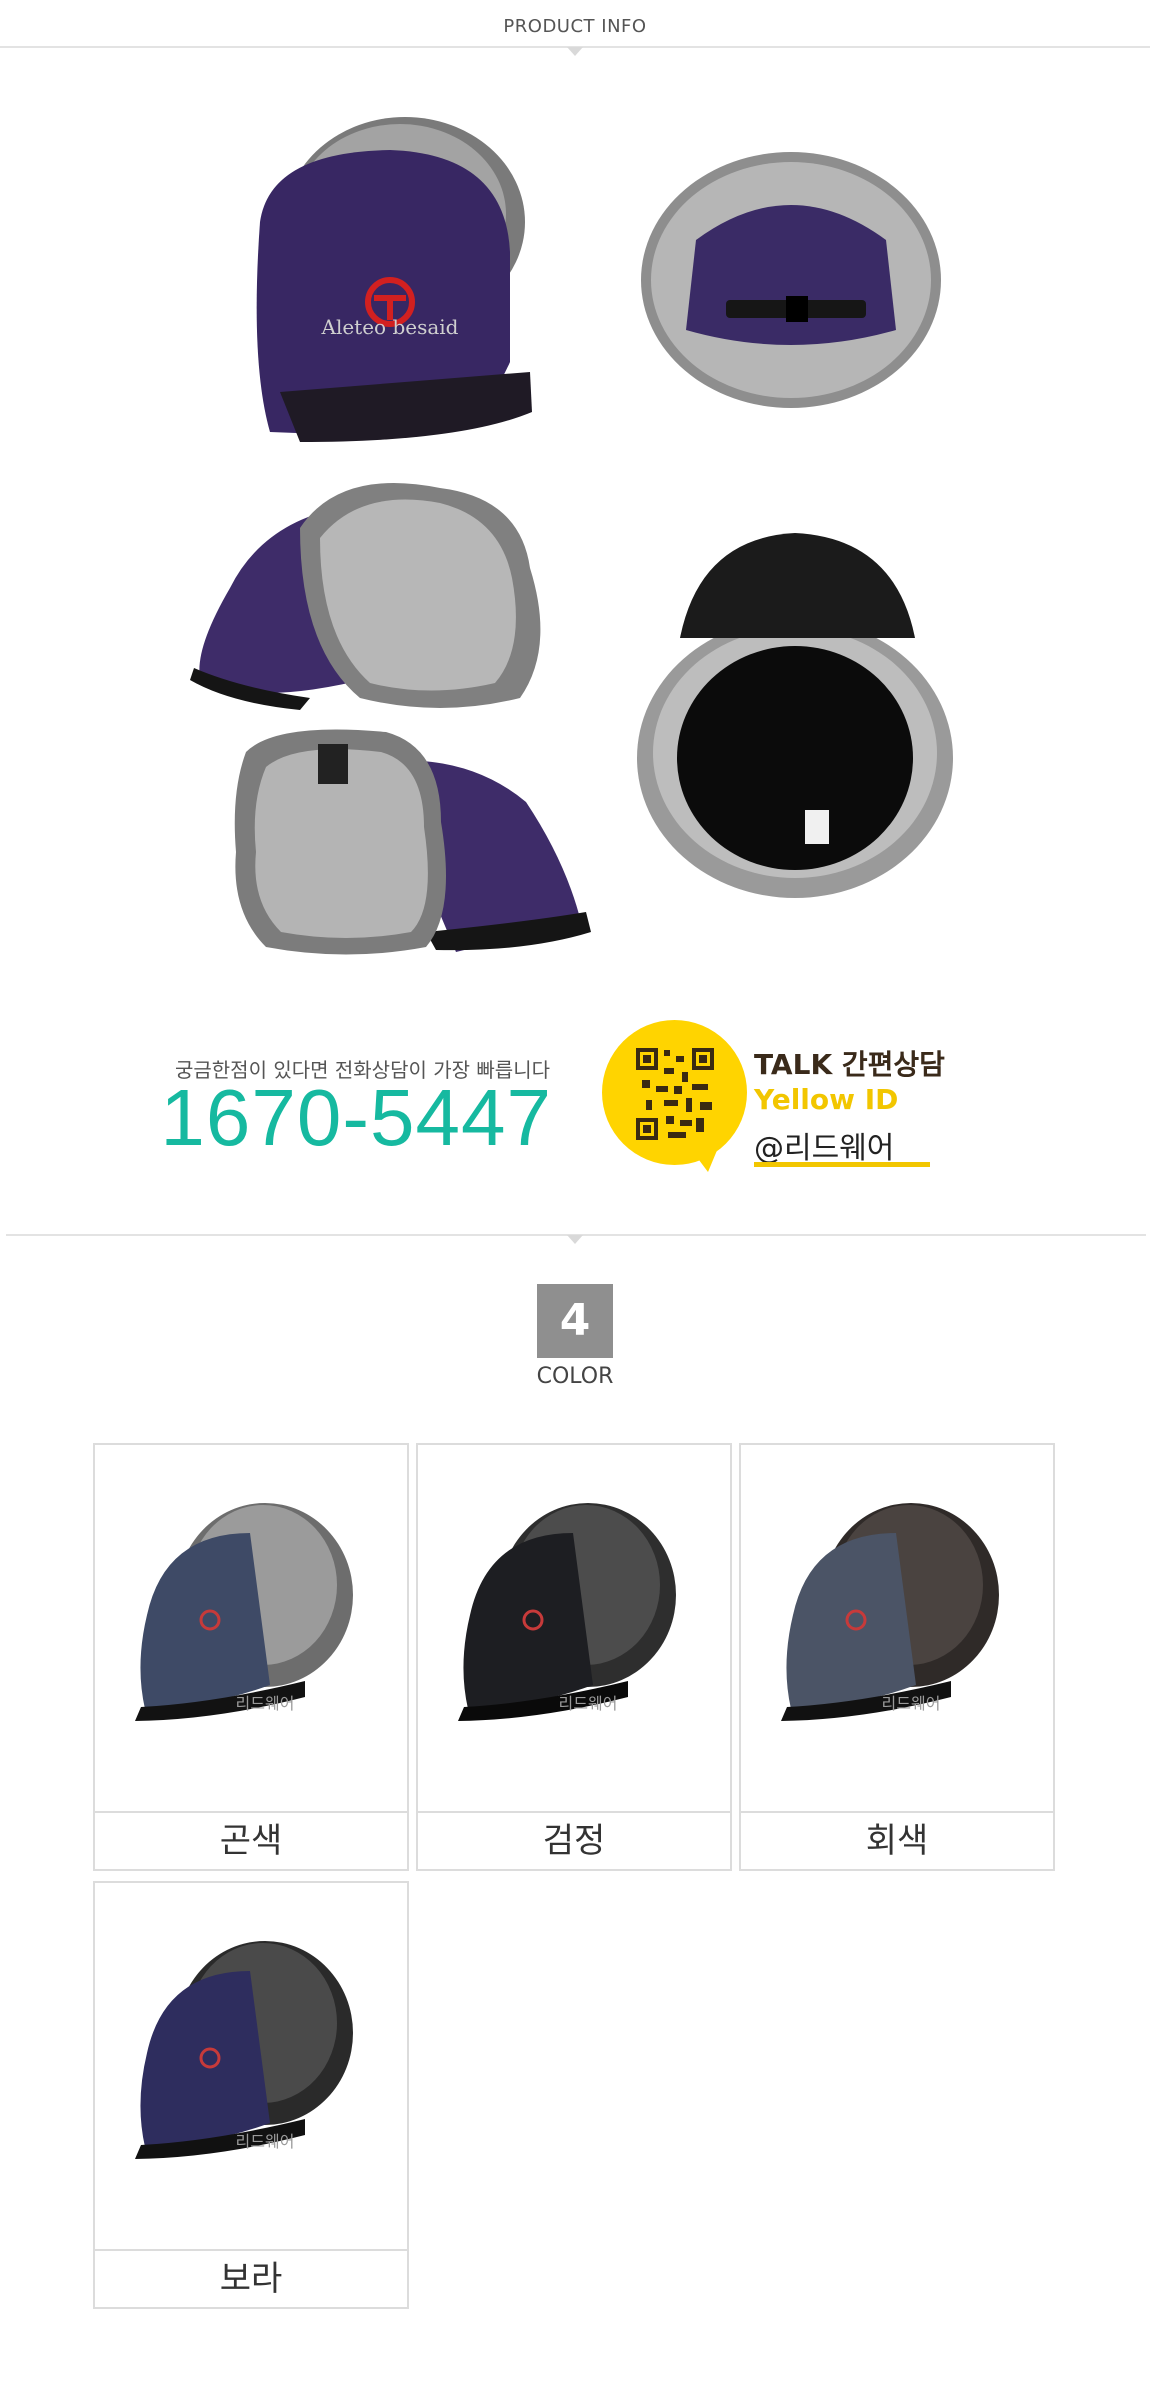  Describe the element at coordinates (244, 2050) in the screenshot. I see `swatch-image-purple: 리드웨어` at that location.